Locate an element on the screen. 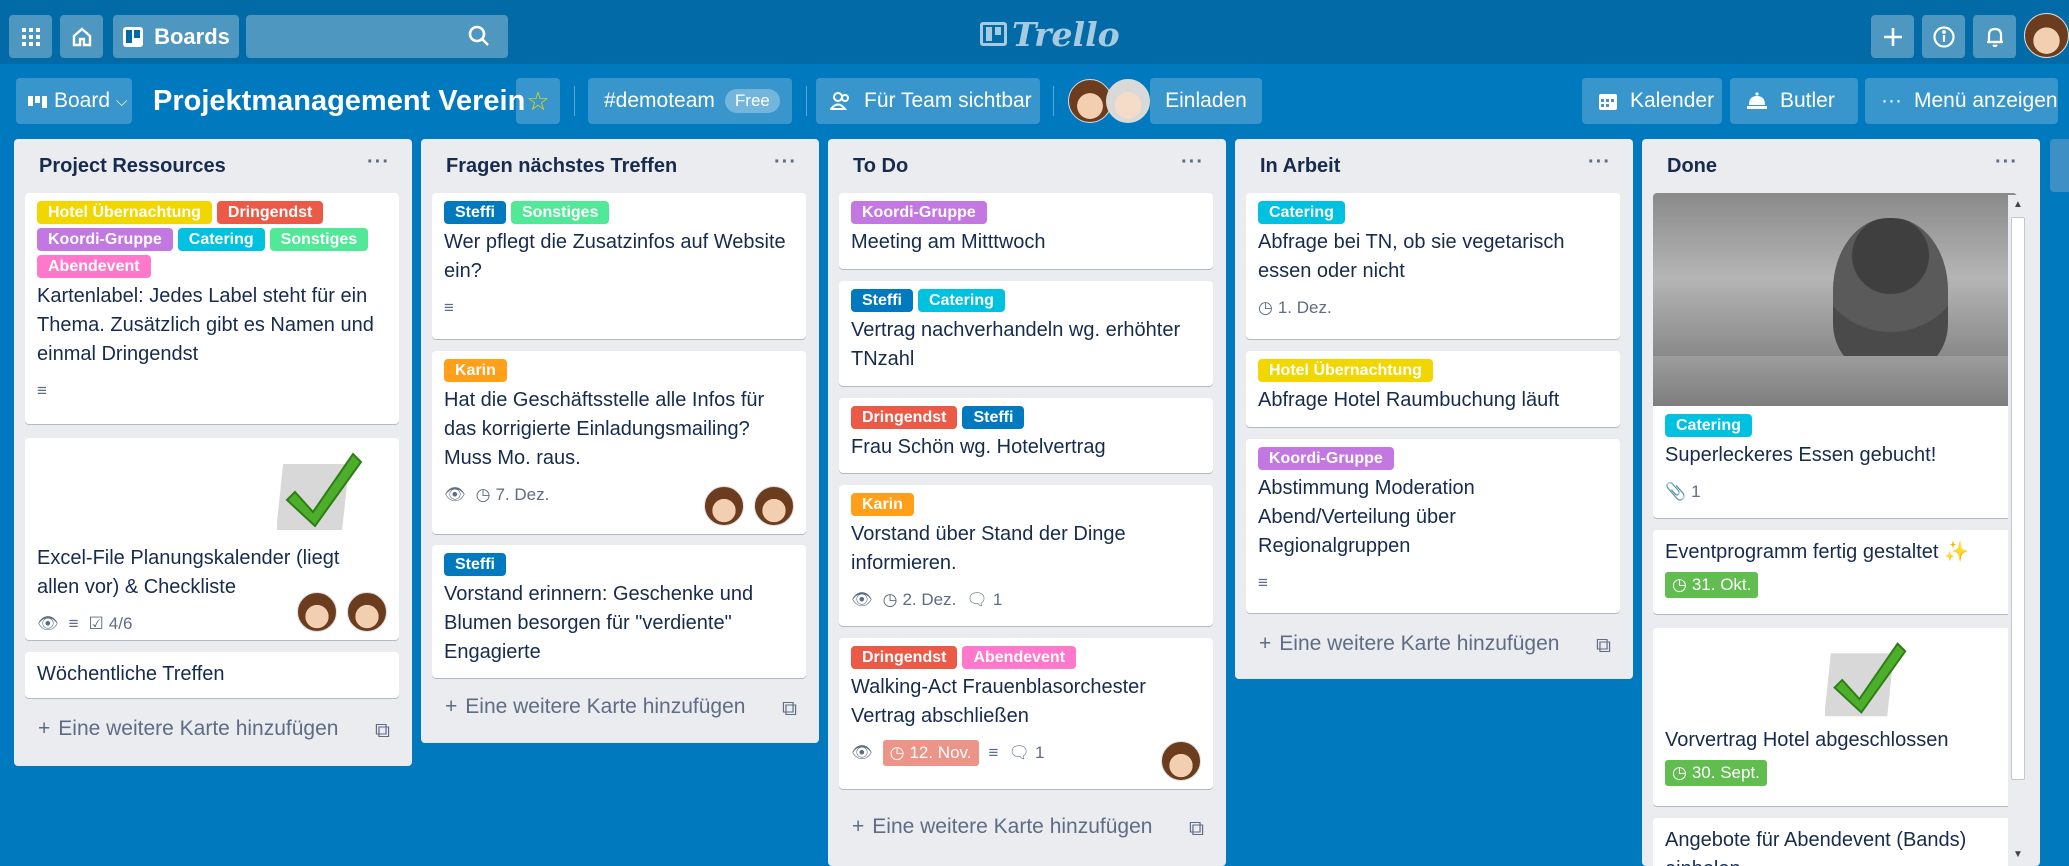  card-cover-image is located at coordinates (1835, 299).